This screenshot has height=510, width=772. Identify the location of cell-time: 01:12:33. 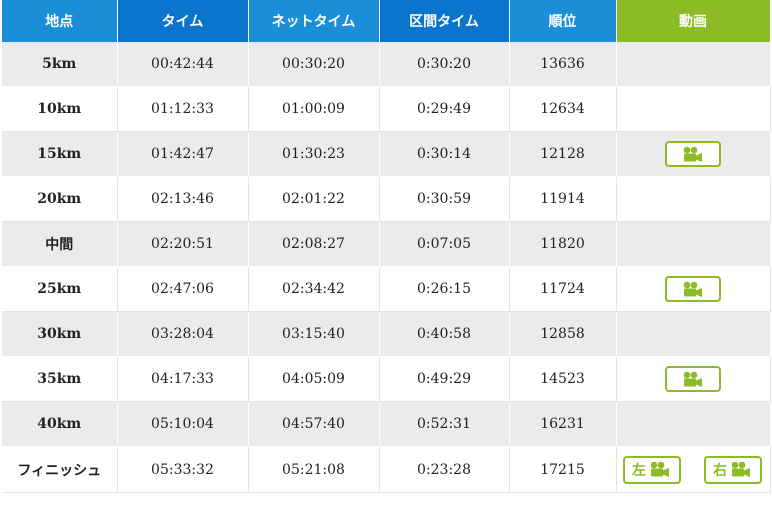
(183, 109).